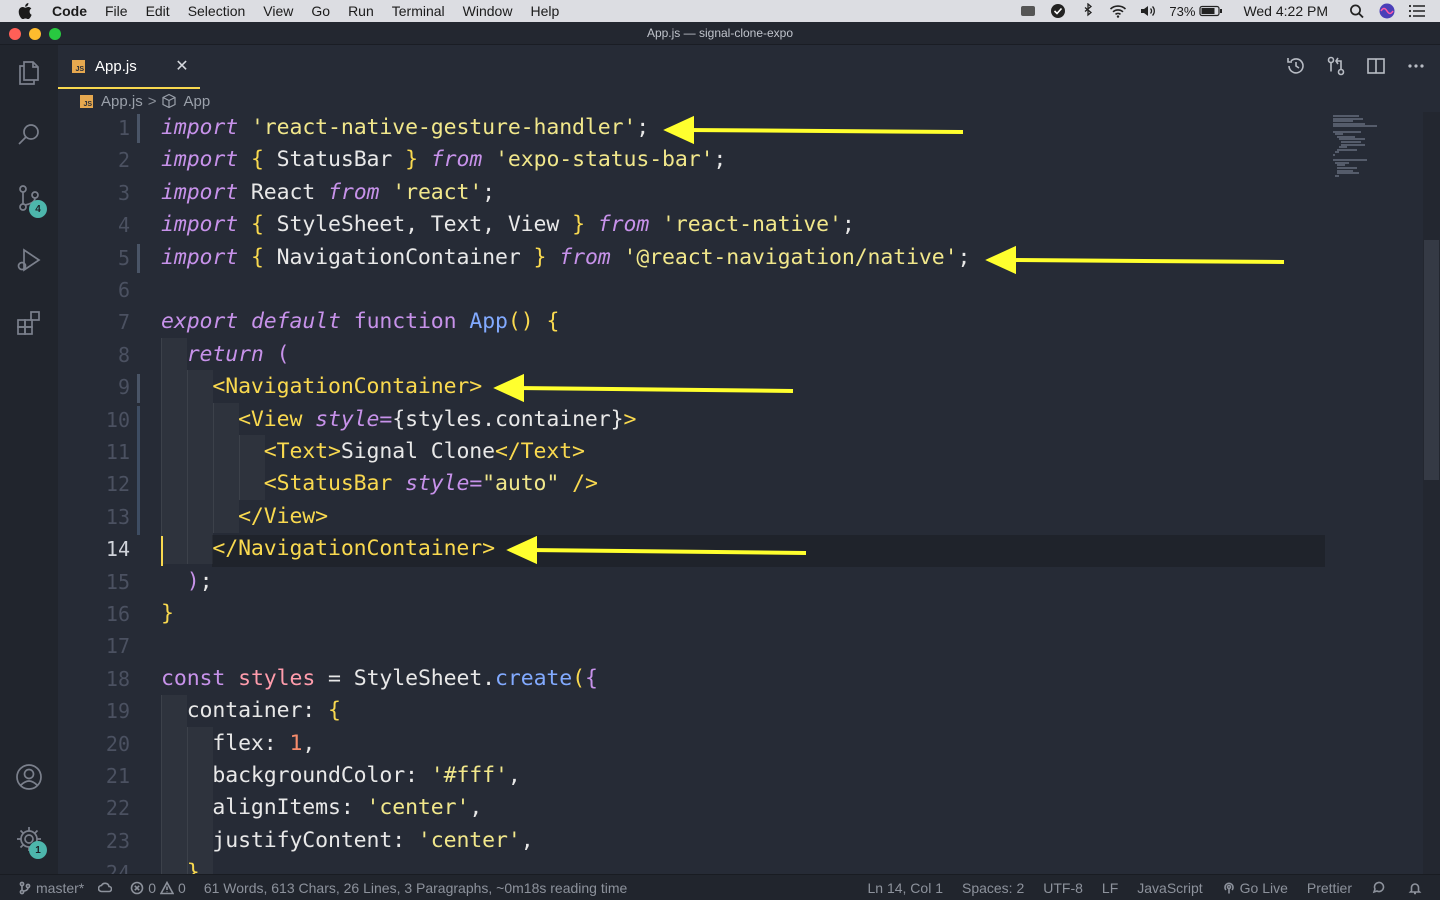  I want to click on cursor-position: Ln 14, Col 1, so click(905, 888).